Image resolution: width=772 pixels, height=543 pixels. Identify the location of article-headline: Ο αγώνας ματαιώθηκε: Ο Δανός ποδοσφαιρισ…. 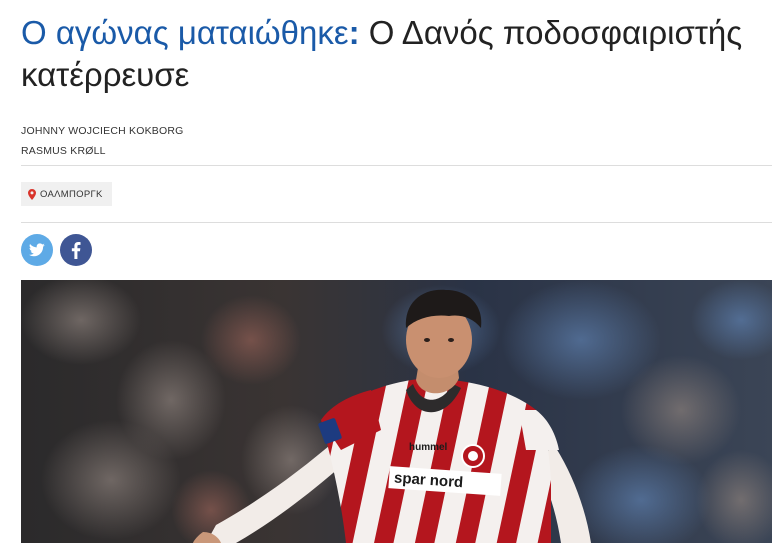
(391, 54).